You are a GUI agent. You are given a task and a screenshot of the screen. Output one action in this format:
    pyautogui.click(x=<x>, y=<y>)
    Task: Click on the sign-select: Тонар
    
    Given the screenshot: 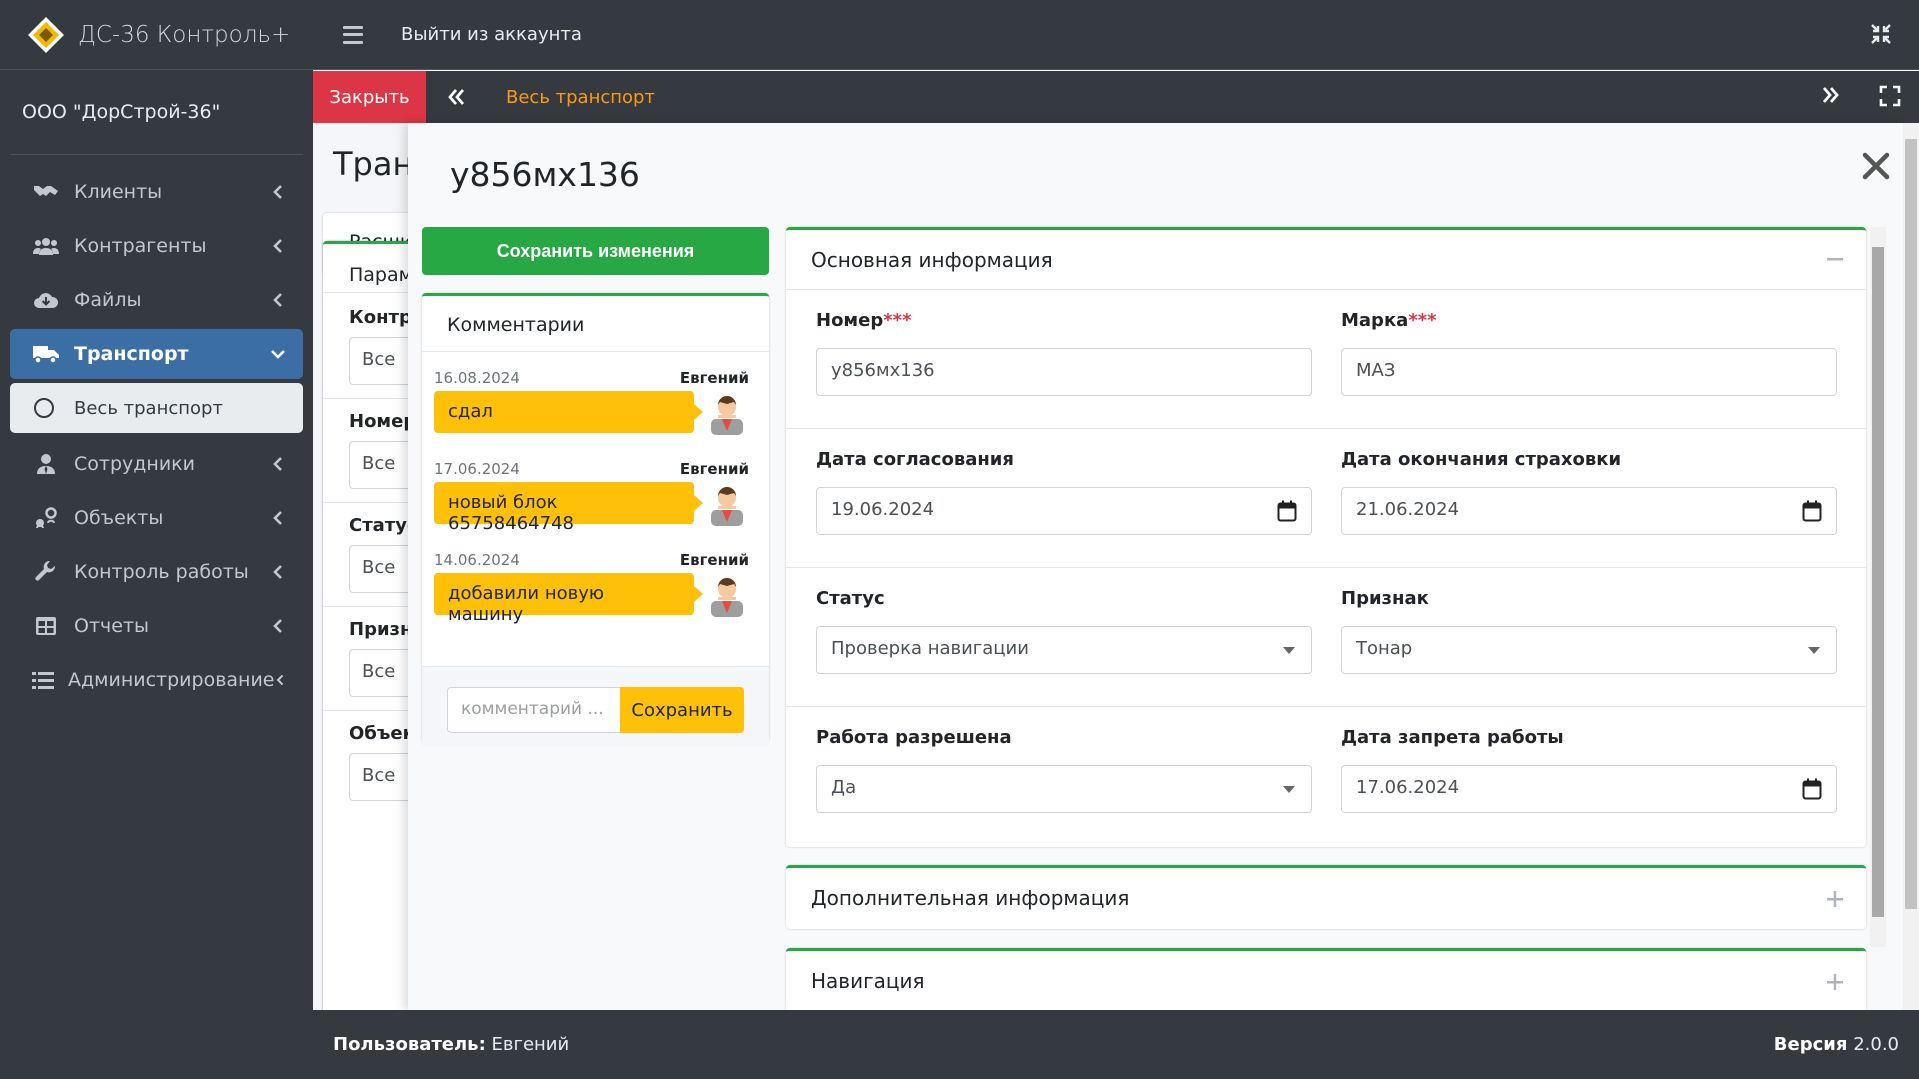 What is the action you would take?
    pyautogui.click(x=1589, y=650)
    